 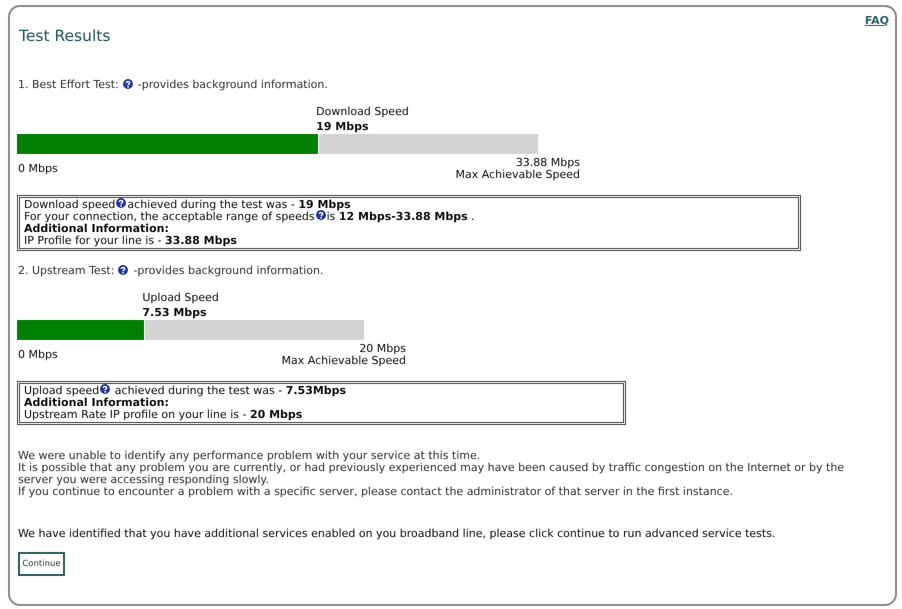 I want to click on faq-link: FAQ, so click(x=876, y=21).